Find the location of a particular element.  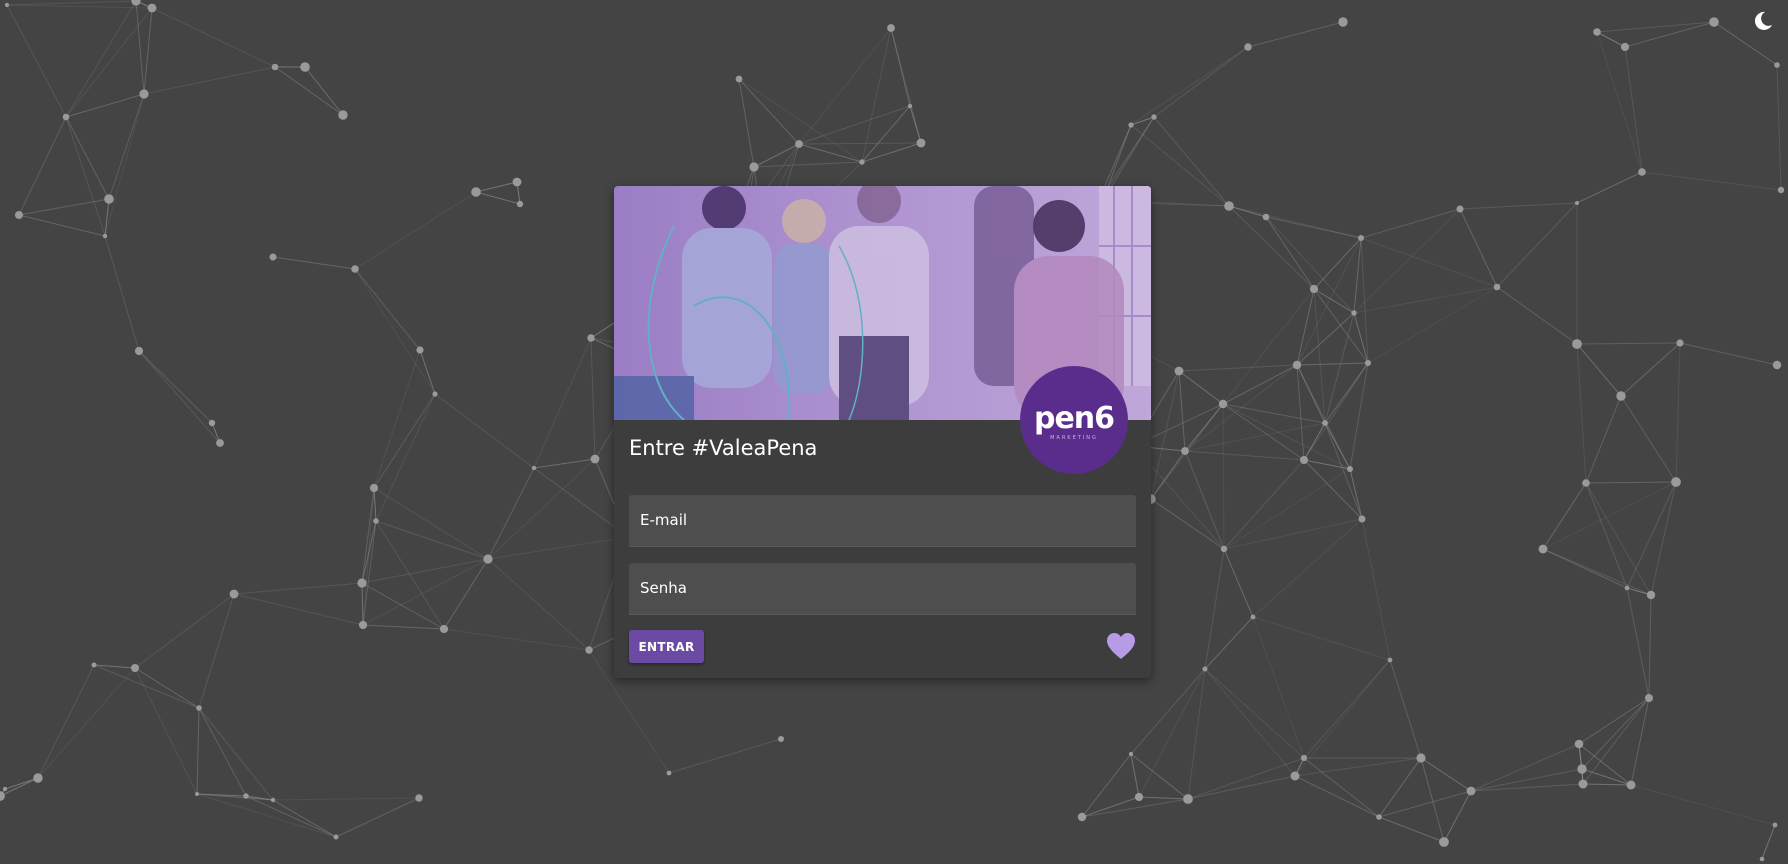

password-field: Senha is located at coordinates (882, 589).